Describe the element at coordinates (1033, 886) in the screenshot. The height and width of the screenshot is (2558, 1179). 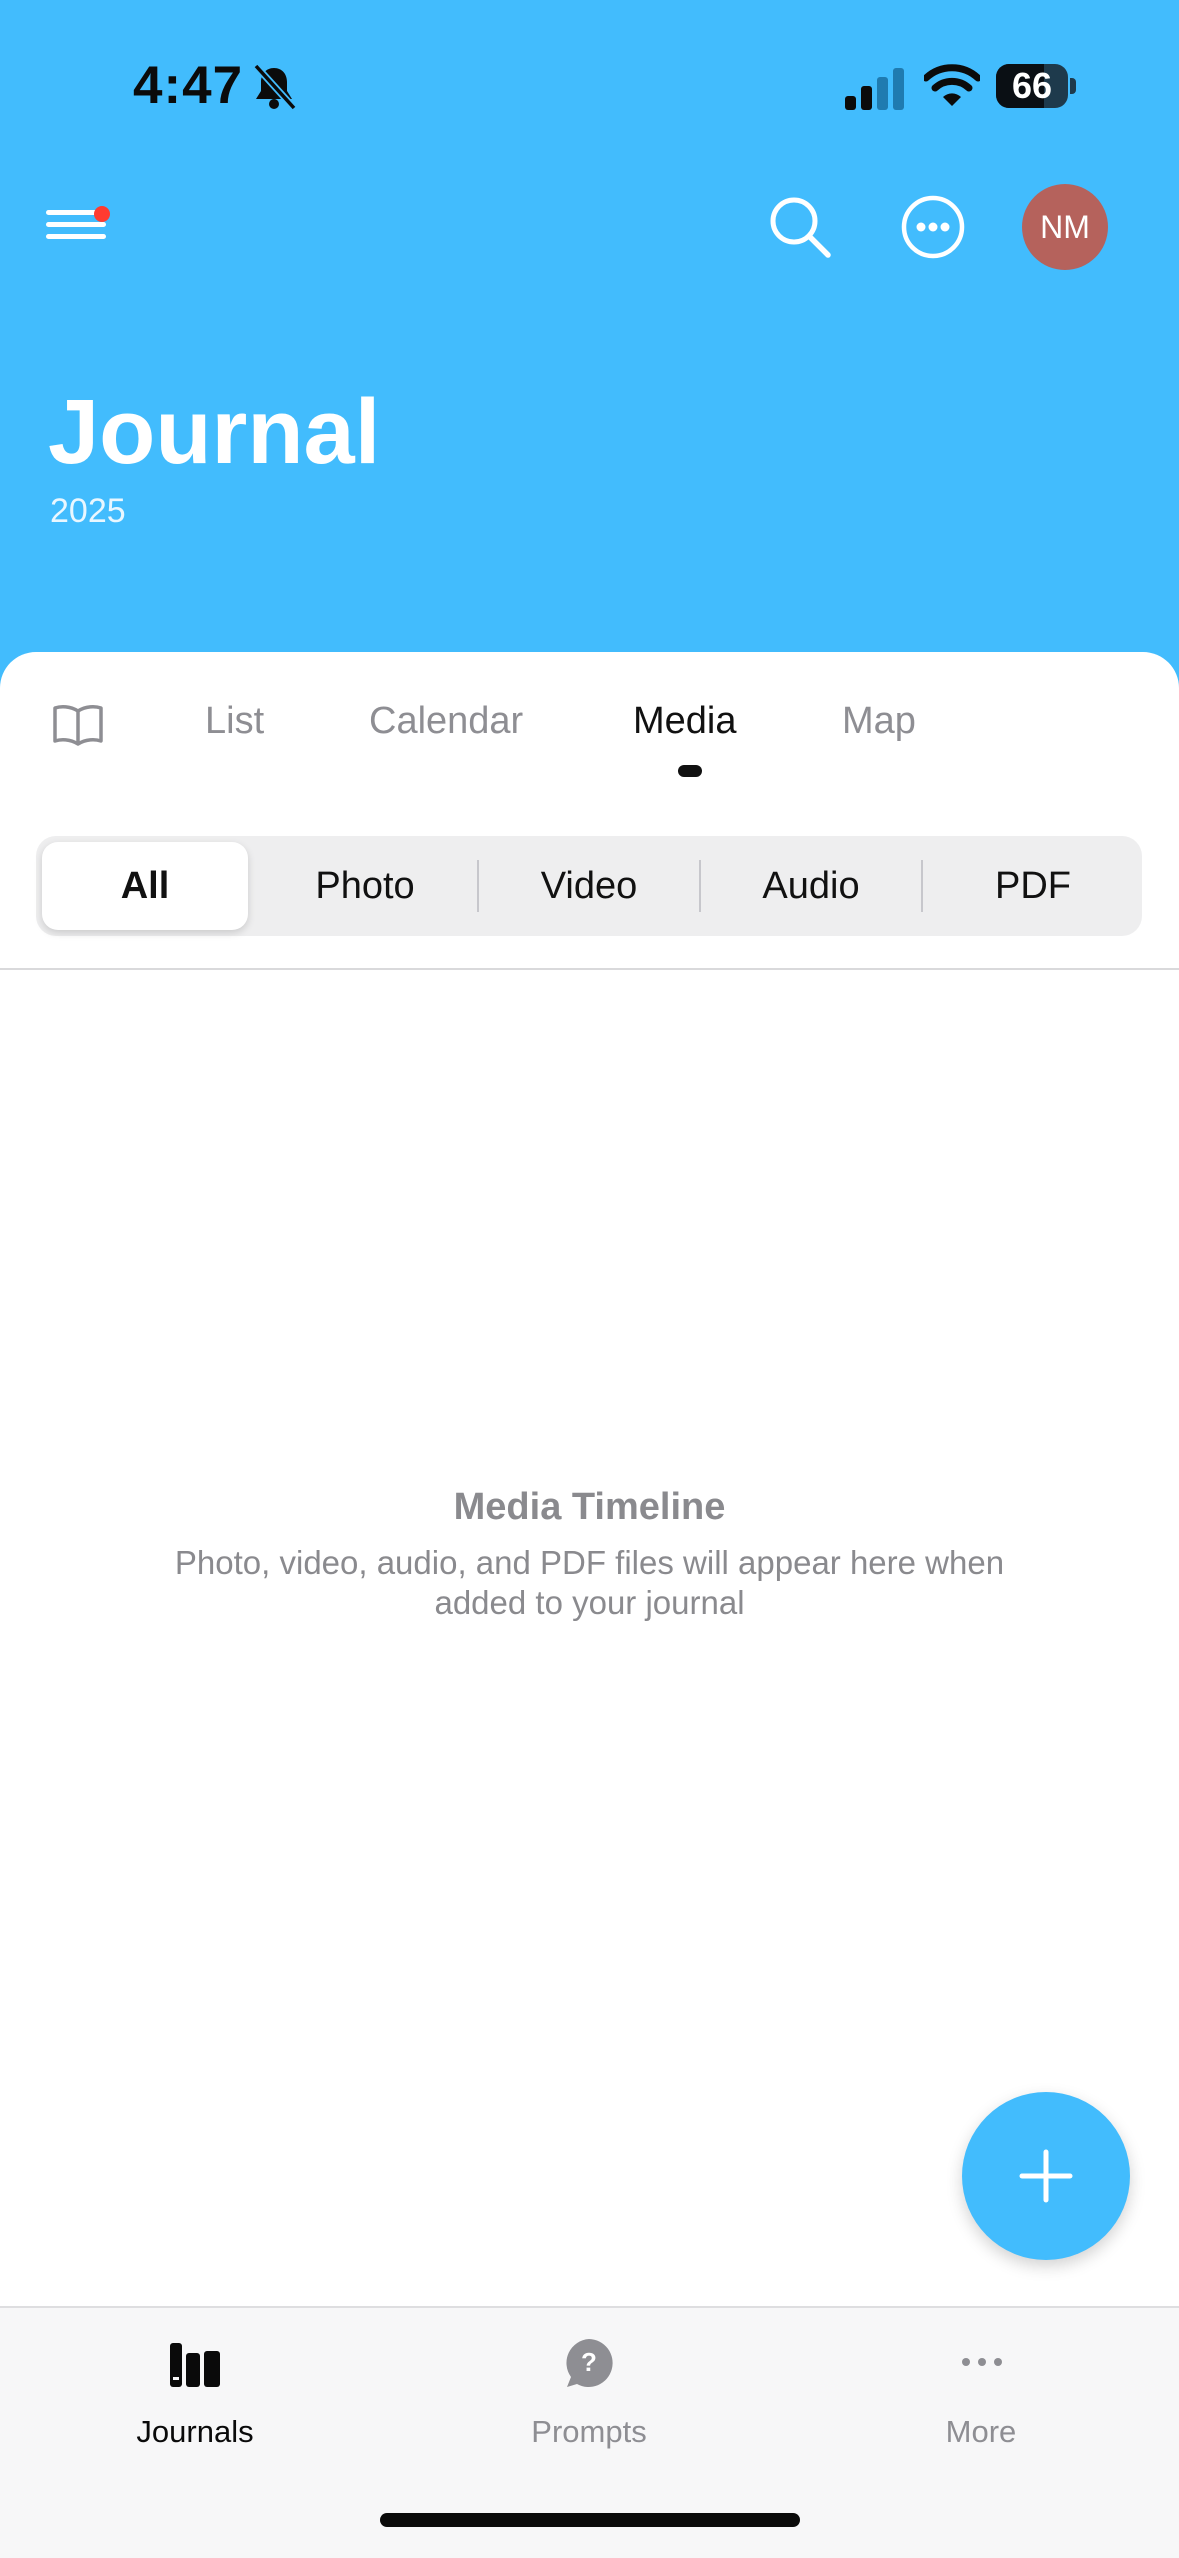
I see `segment-pdf: PDF` at that location.